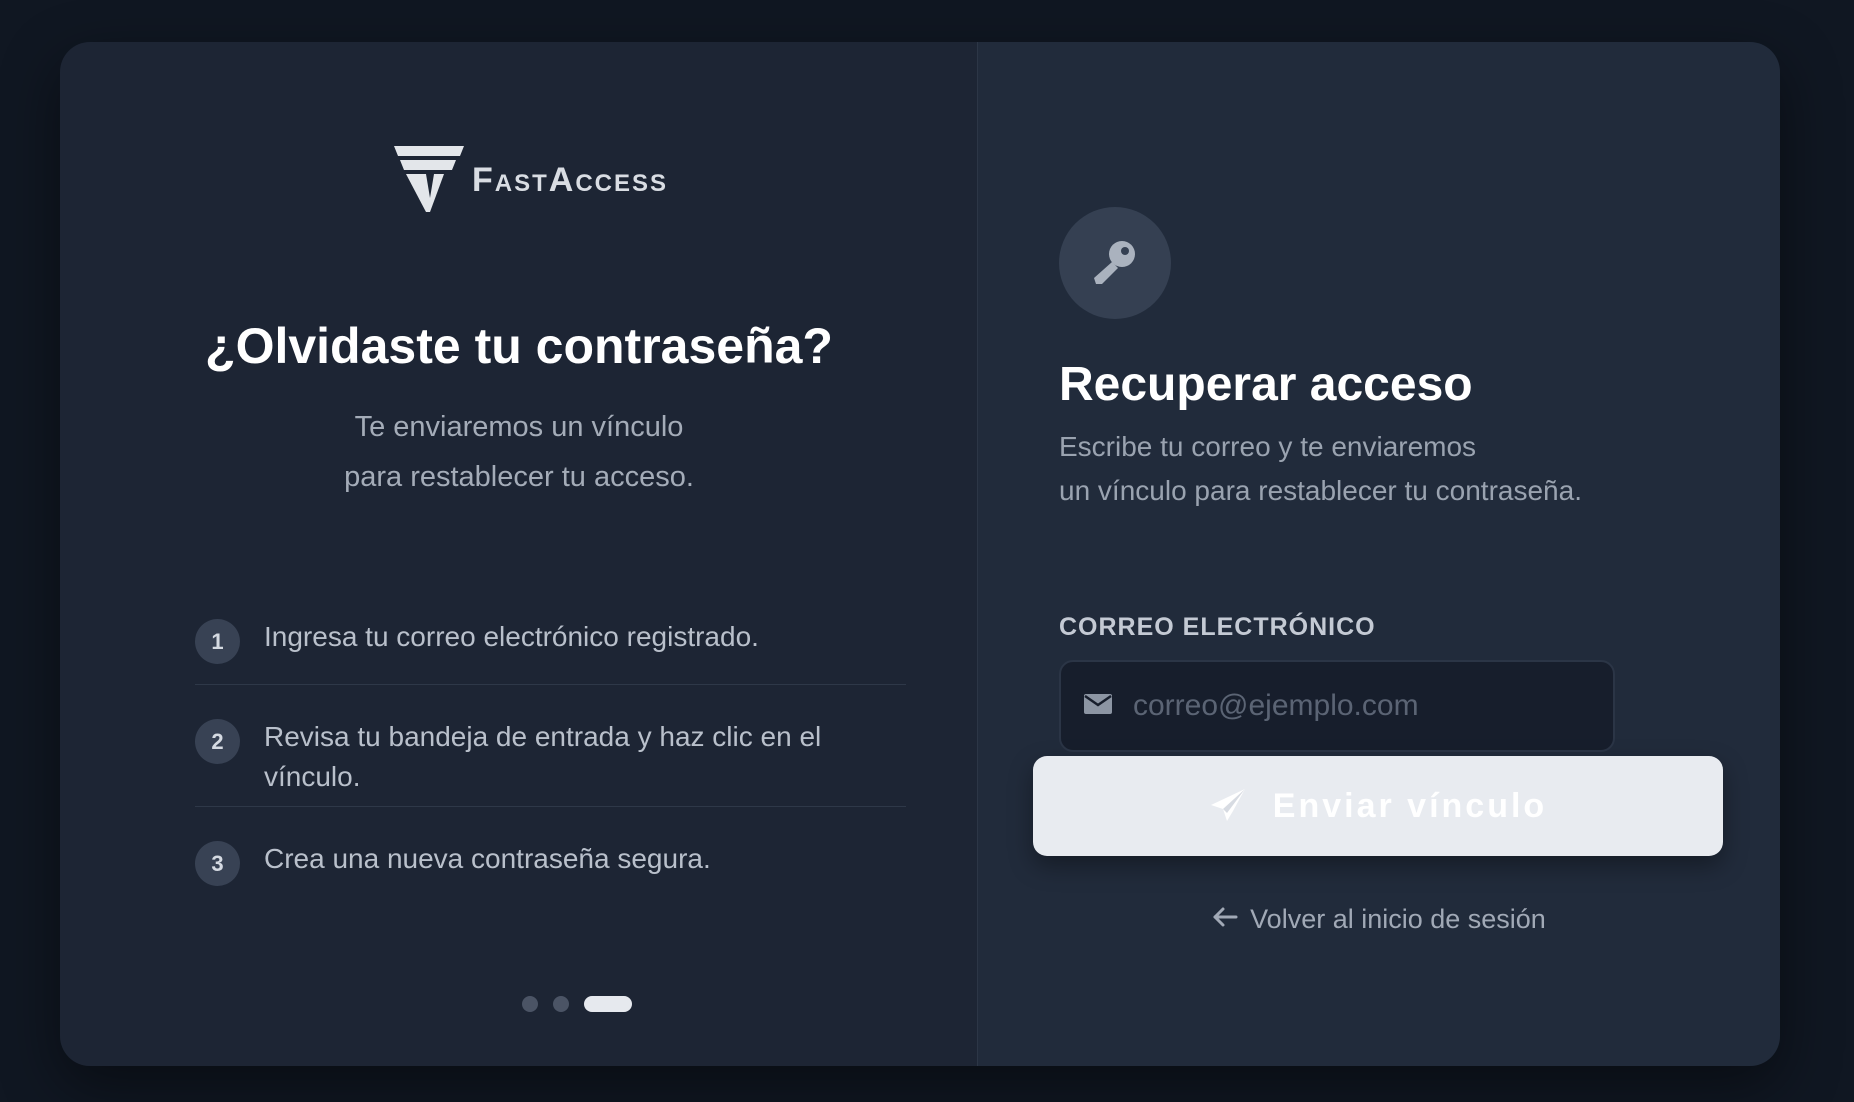 This screenshot has height=1102, width=1854. I want to click on carousel-dot-active, so click(608, 1004).